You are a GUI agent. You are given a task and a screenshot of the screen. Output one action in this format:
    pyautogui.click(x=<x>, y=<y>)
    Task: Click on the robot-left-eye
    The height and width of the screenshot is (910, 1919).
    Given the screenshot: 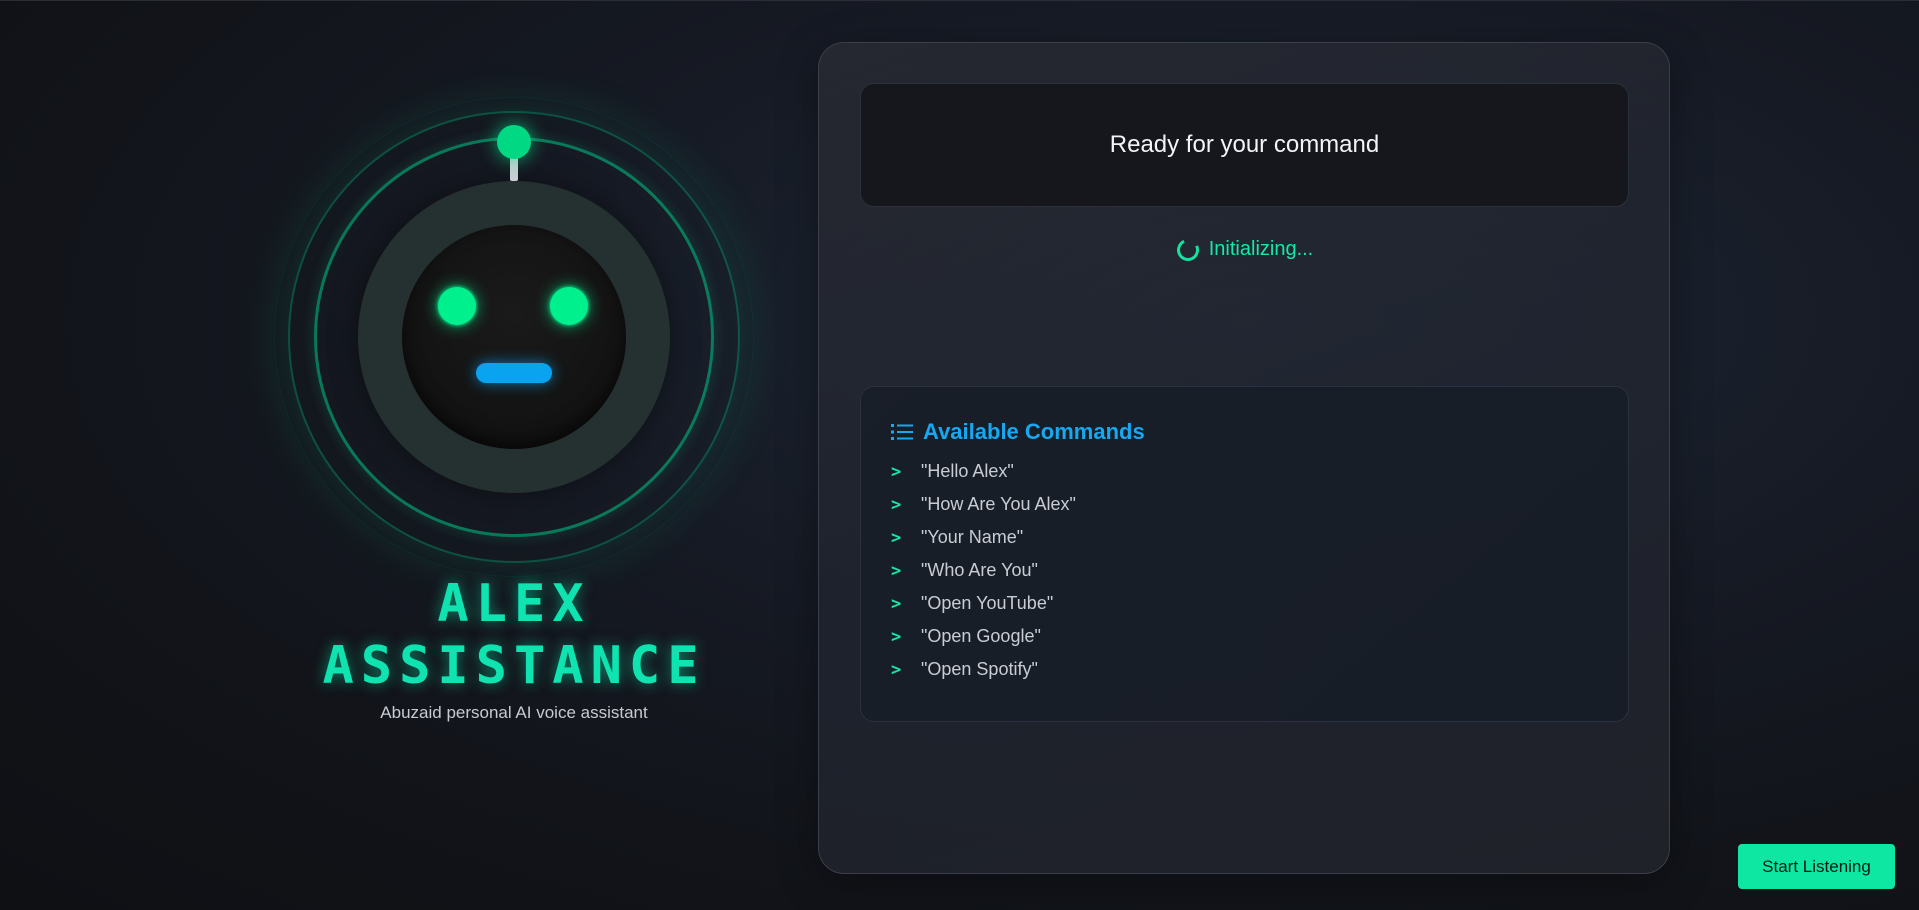 What is the action you would take?
    pyautogui.click(x=457, y=306)
    